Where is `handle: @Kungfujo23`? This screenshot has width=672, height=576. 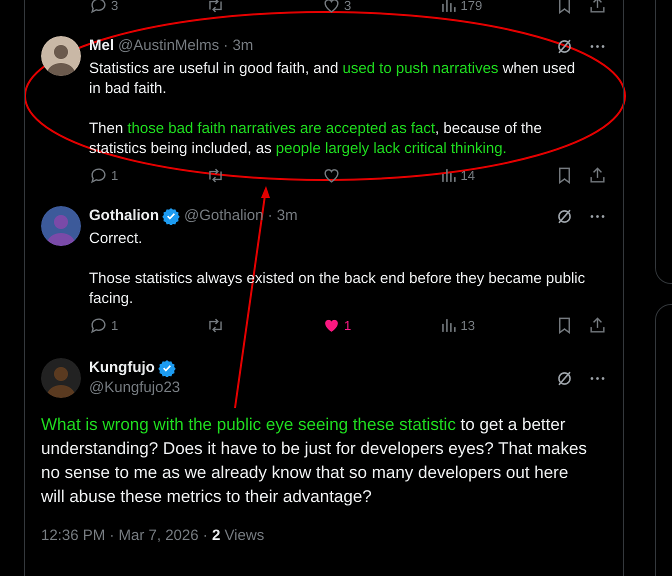
handle: @Kungfujo23 is located at coordinates (134, 388).